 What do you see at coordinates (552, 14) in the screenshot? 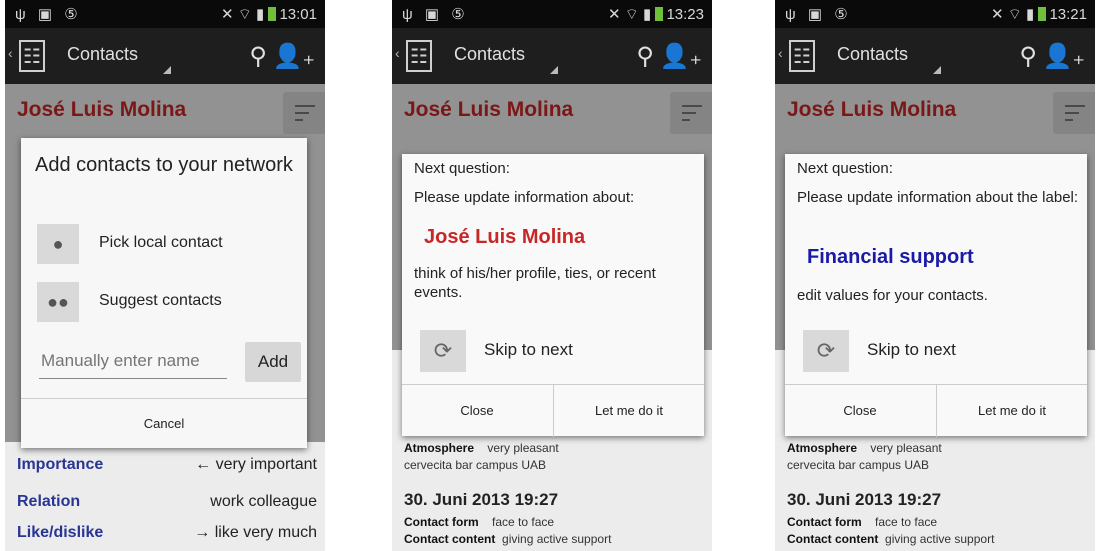
I see `status-bar: ψ ▣ ⑤ ✕ ⌔ ▮ 13:23` at bounding box center [552, 14].